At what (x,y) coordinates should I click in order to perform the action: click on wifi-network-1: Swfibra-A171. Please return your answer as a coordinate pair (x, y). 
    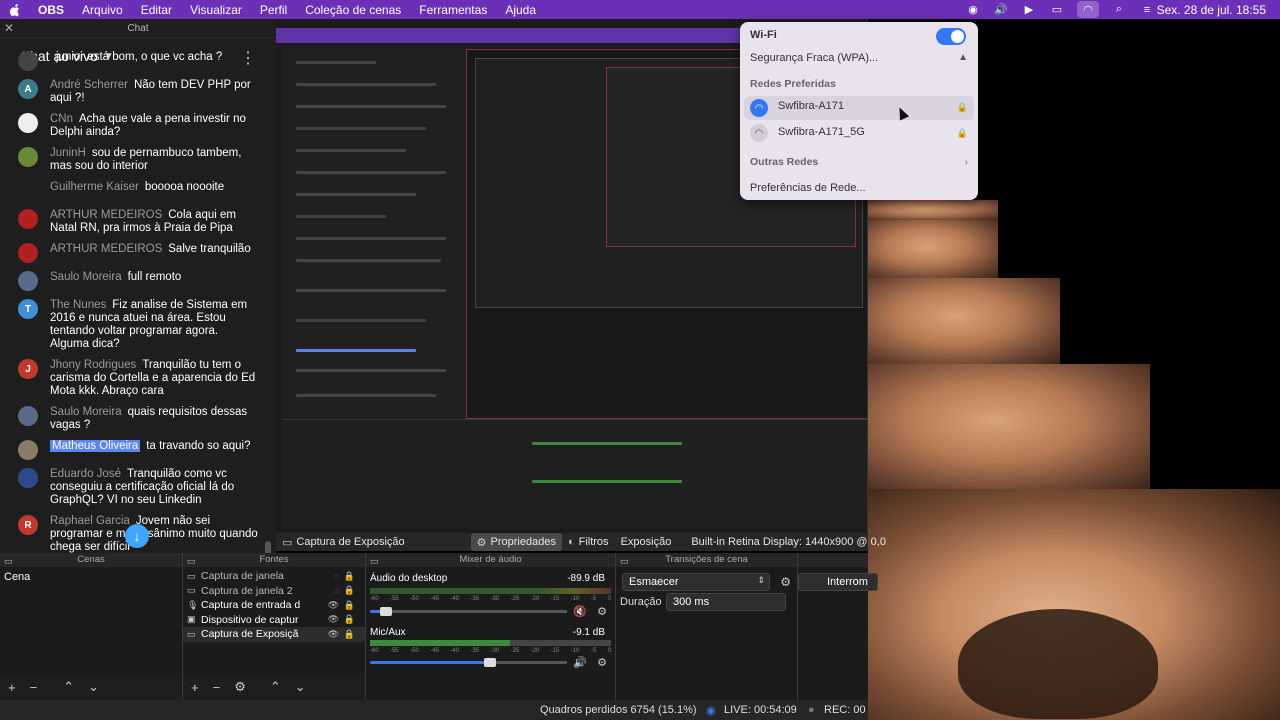
    Looking at the image, I should click on (811, 106).